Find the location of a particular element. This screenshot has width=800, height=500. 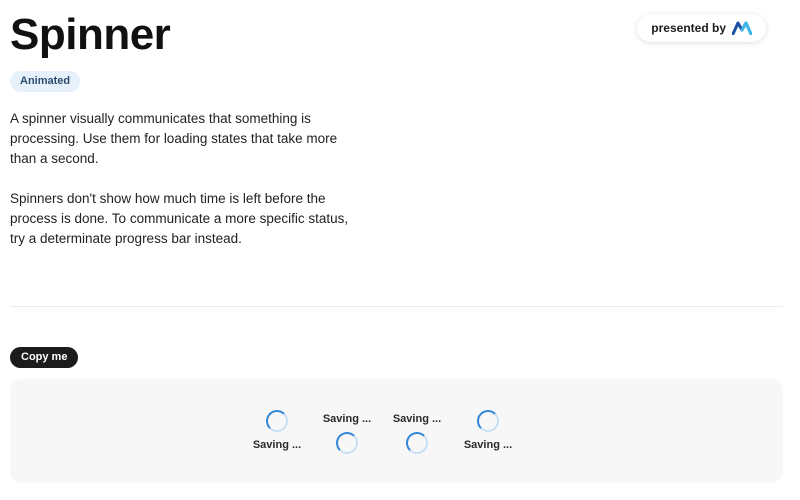

section-divider is located at coordinates (396, 306).